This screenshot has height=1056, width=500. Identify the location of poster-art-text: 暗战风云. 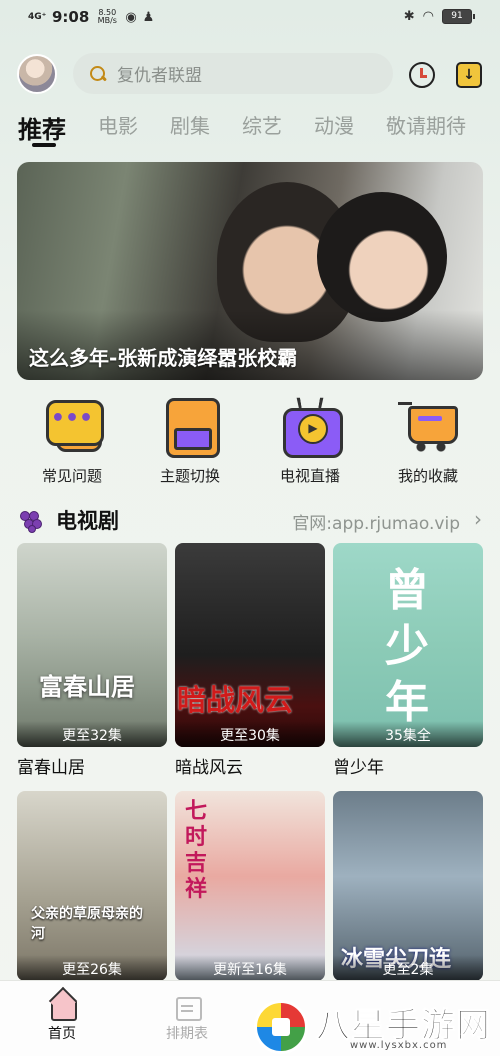
(235, 700).